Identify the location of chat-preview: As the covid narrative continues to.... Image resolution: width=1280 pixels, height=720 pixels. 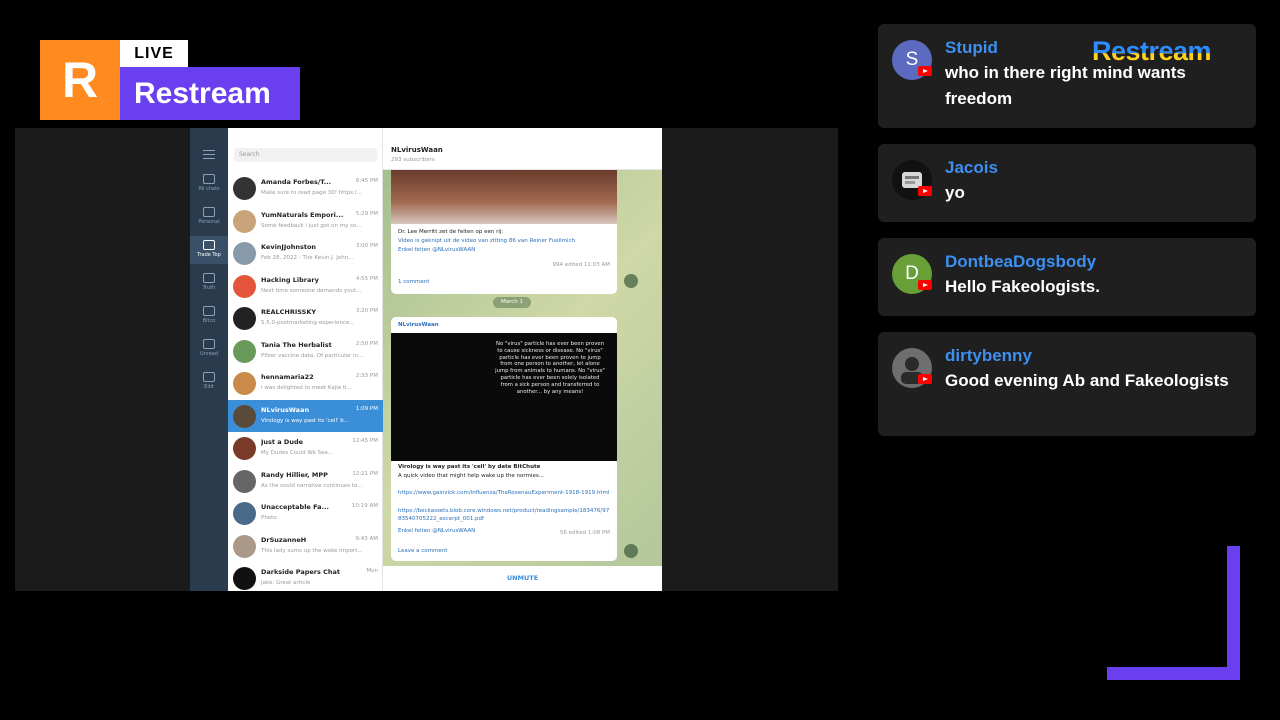
(312, 485).